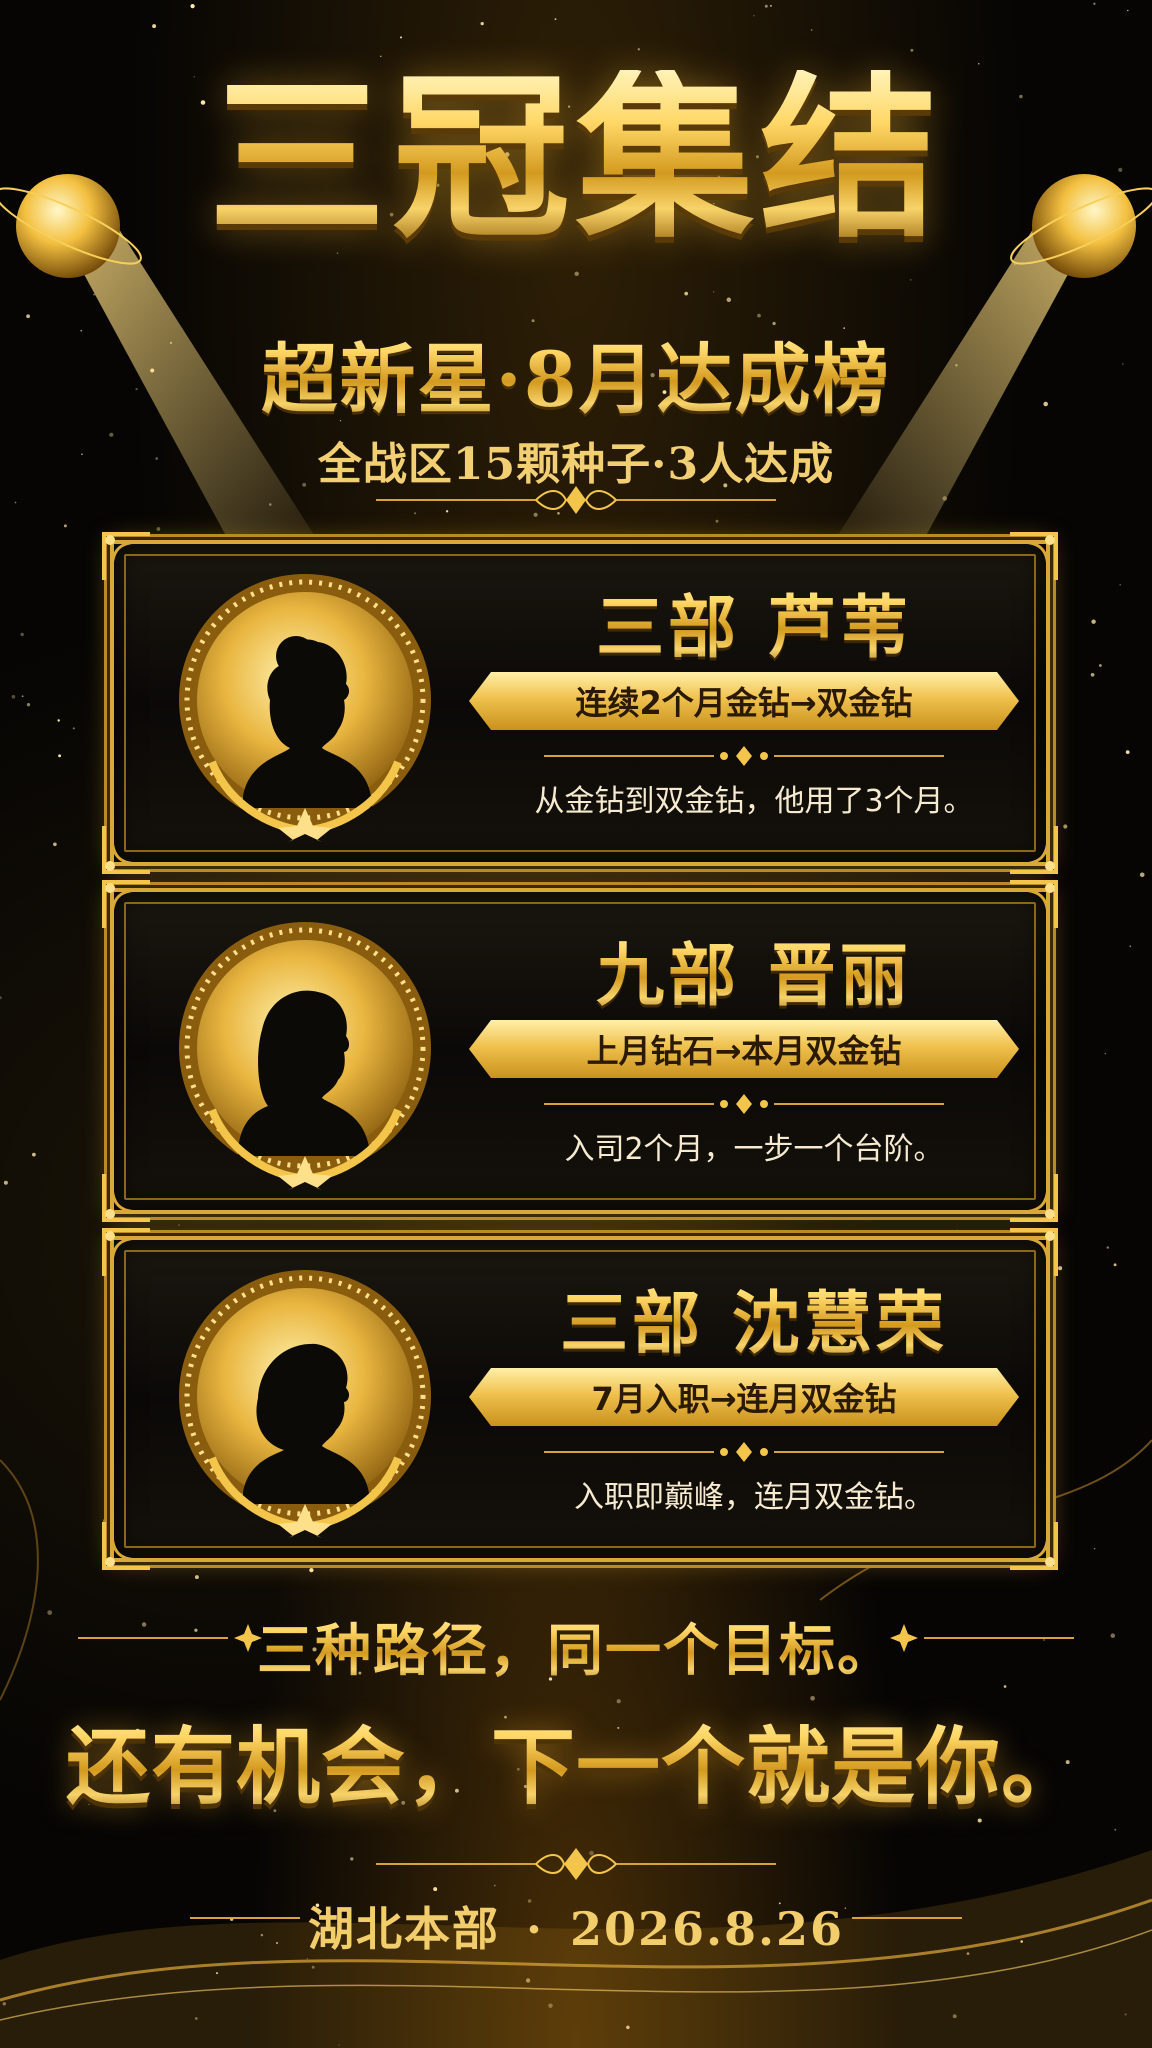 The width and height of the screenshot is (1152, 2048). I want to click on woman-bob-hair-silhouette-icon, so click(305, 1404).